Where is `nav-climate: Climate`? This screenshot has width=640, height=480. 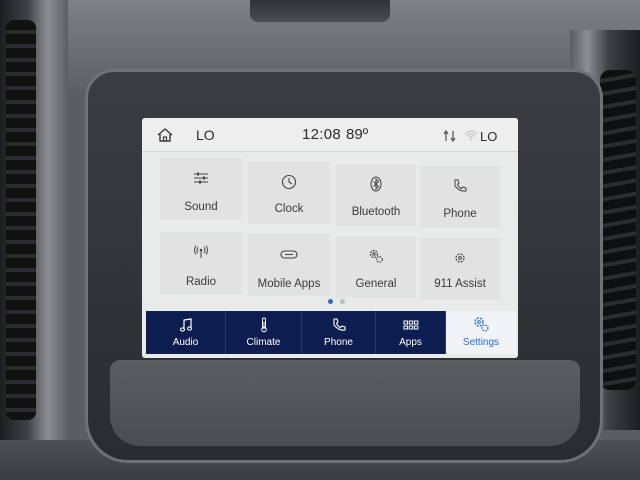
nav-climate: Climate is located at coordinates (264, 332).